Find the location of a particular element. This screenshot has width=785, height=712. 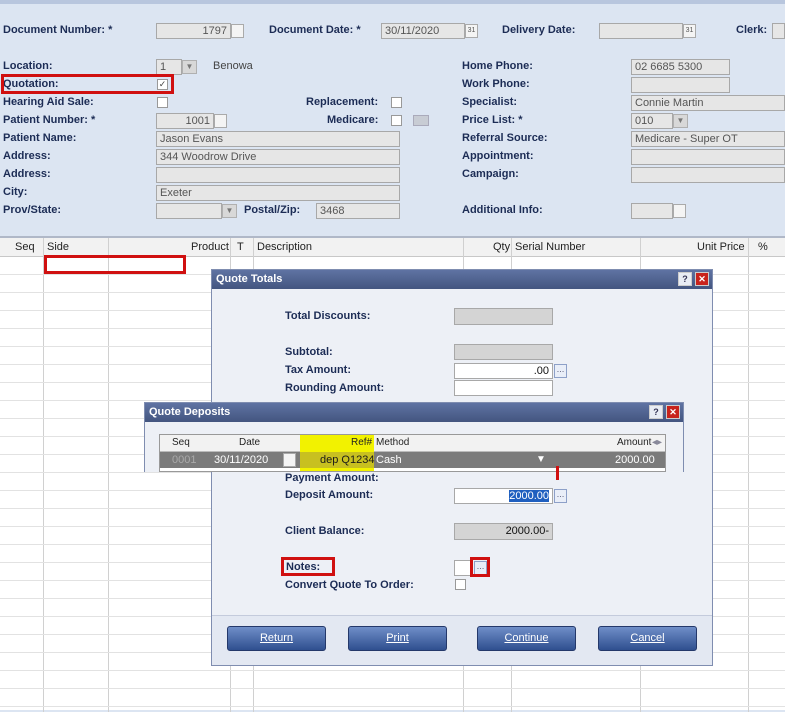

scroll-arrows-icon: ◂▸ is located at coordinates (657, 442).